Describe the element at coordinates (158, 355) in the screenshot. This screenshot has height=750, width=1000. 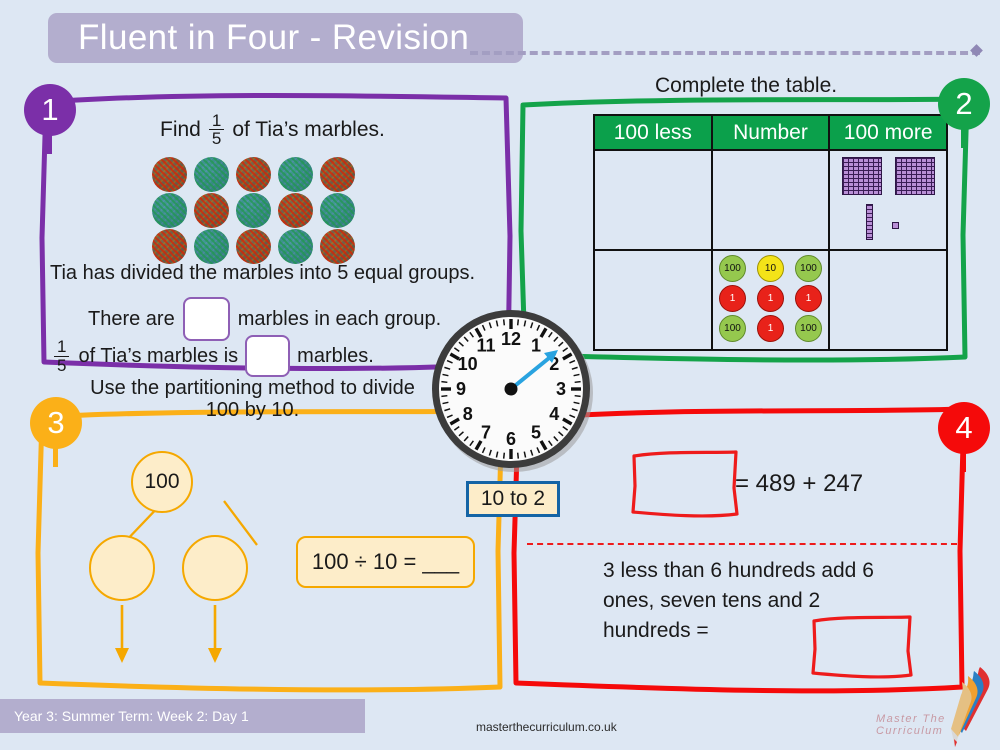
I see `q1-line4-before: of Tia’s marbles is` at that location.